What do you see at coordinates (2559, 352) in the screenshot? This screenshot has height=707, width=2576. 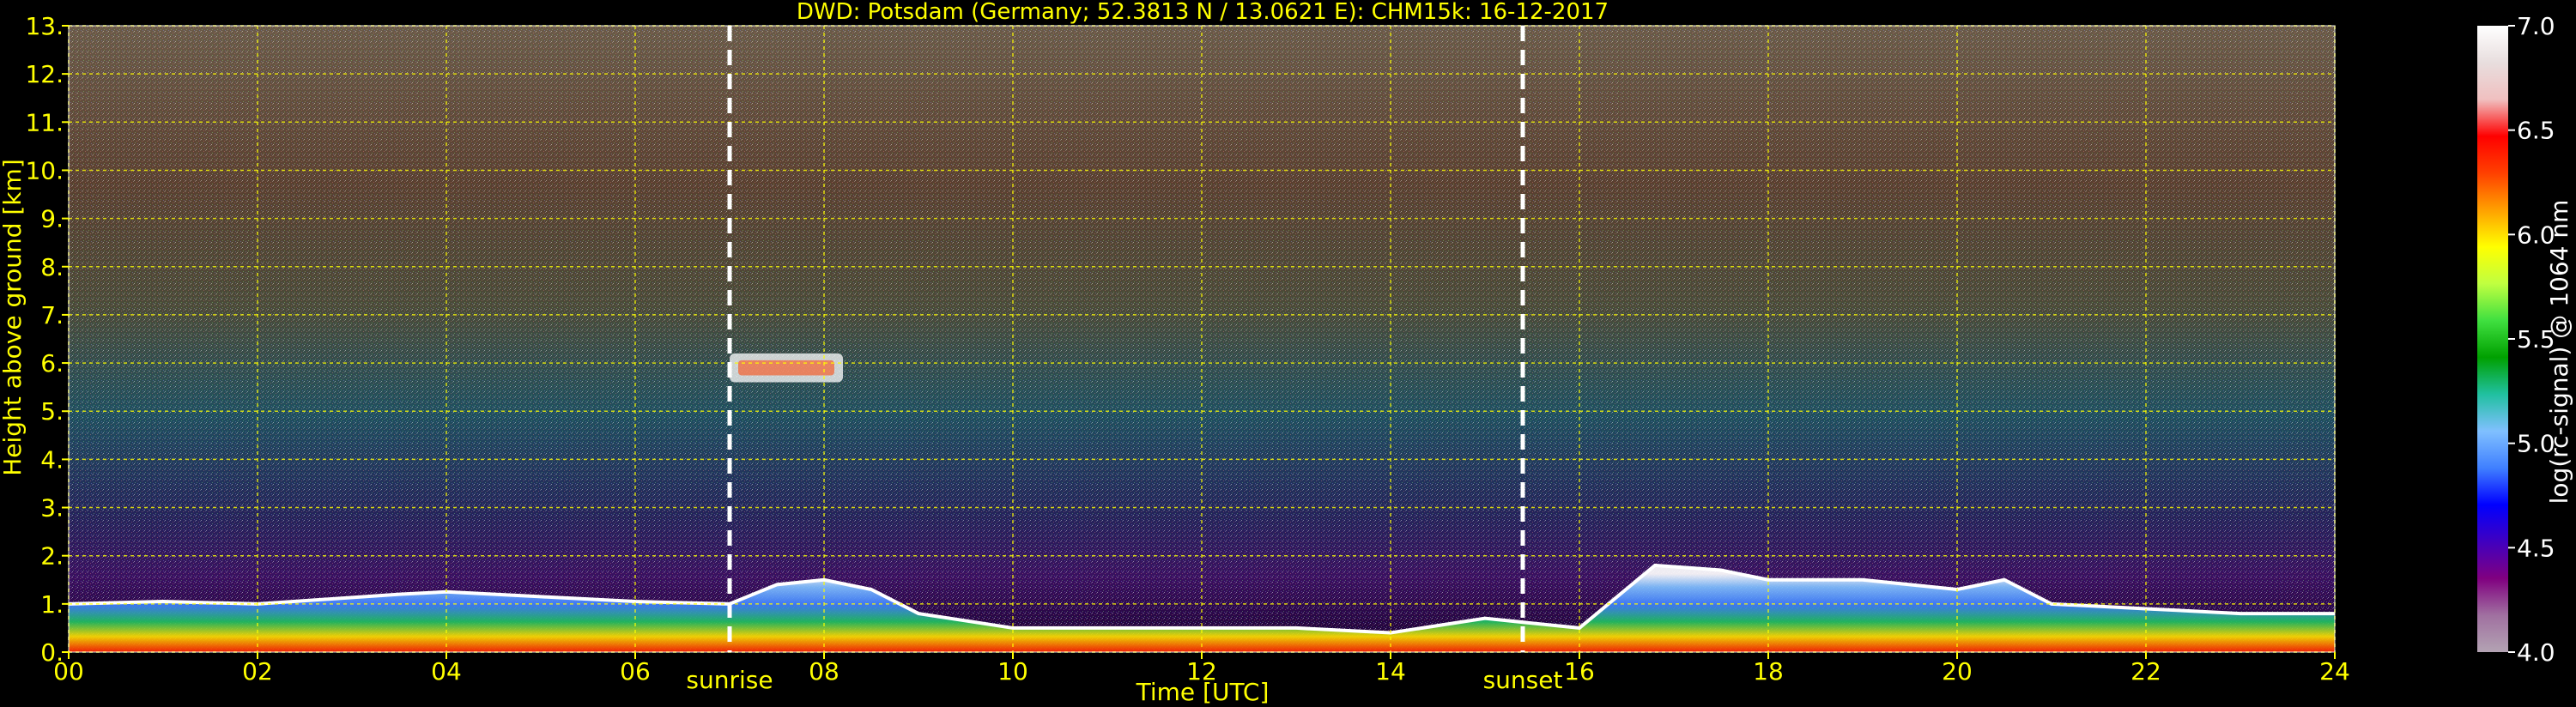 I see `colorbar-label: log(rc-signal) @ 1064 nm` at bounding box center [2559, 352].